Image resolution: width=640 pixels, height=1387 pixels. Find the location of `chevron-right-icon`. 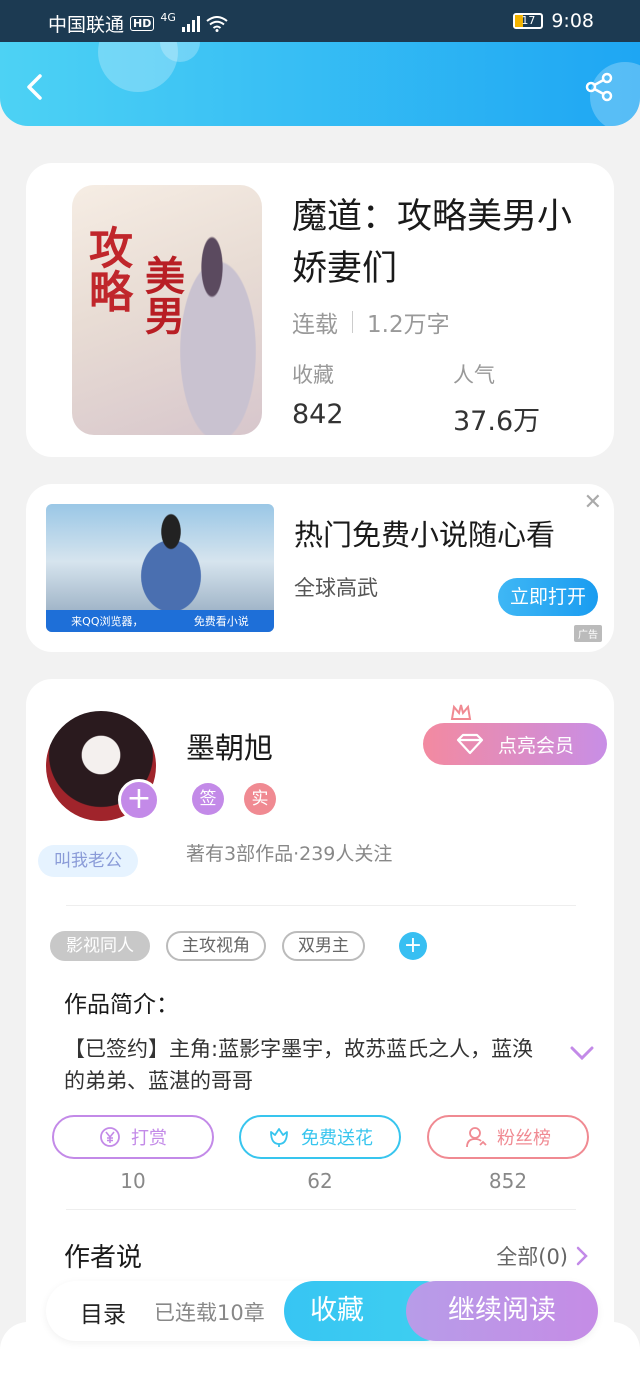

chevron-right-icon is located at coordinates (582, 1256).